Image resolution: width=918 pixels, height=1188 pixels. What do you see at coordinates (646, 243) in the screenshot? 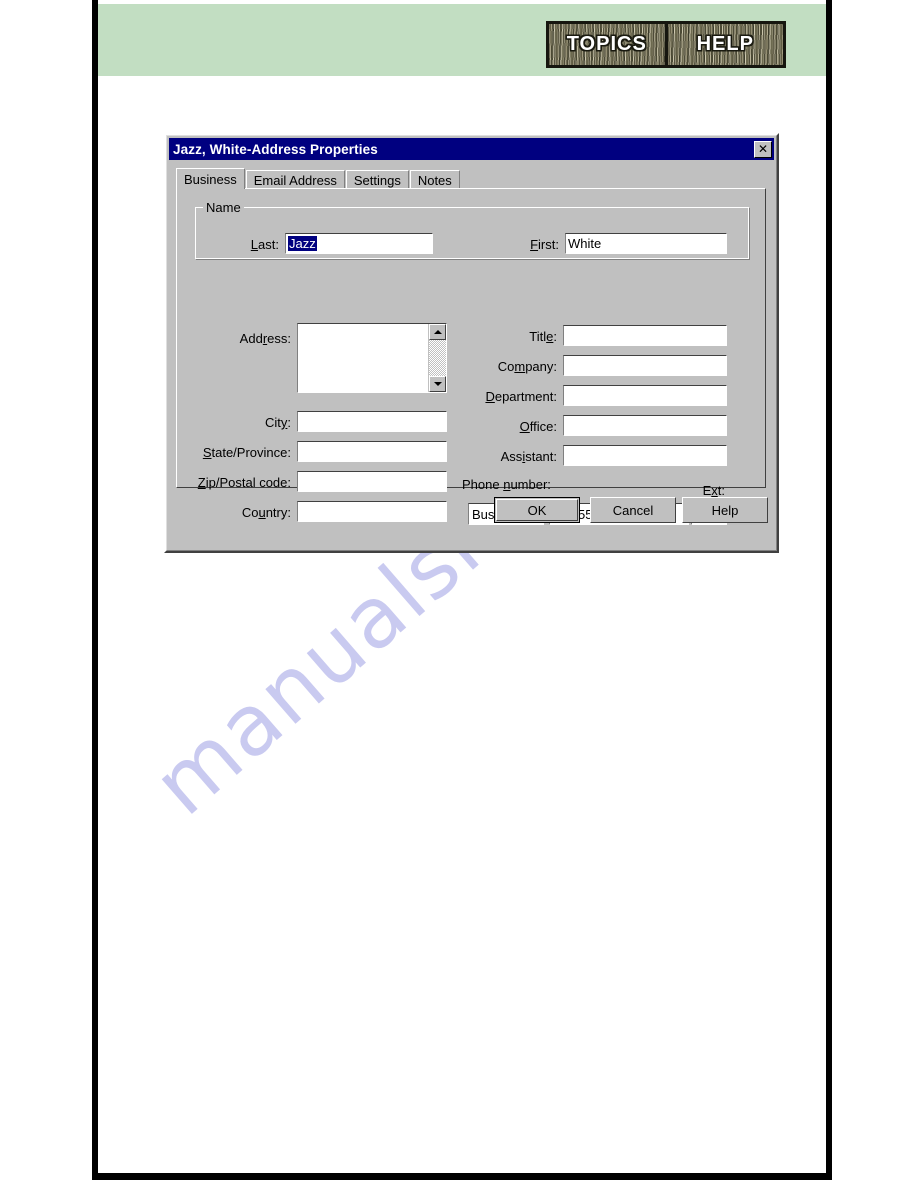
I see `first-name-input: White` at bounding box center [646, 243].